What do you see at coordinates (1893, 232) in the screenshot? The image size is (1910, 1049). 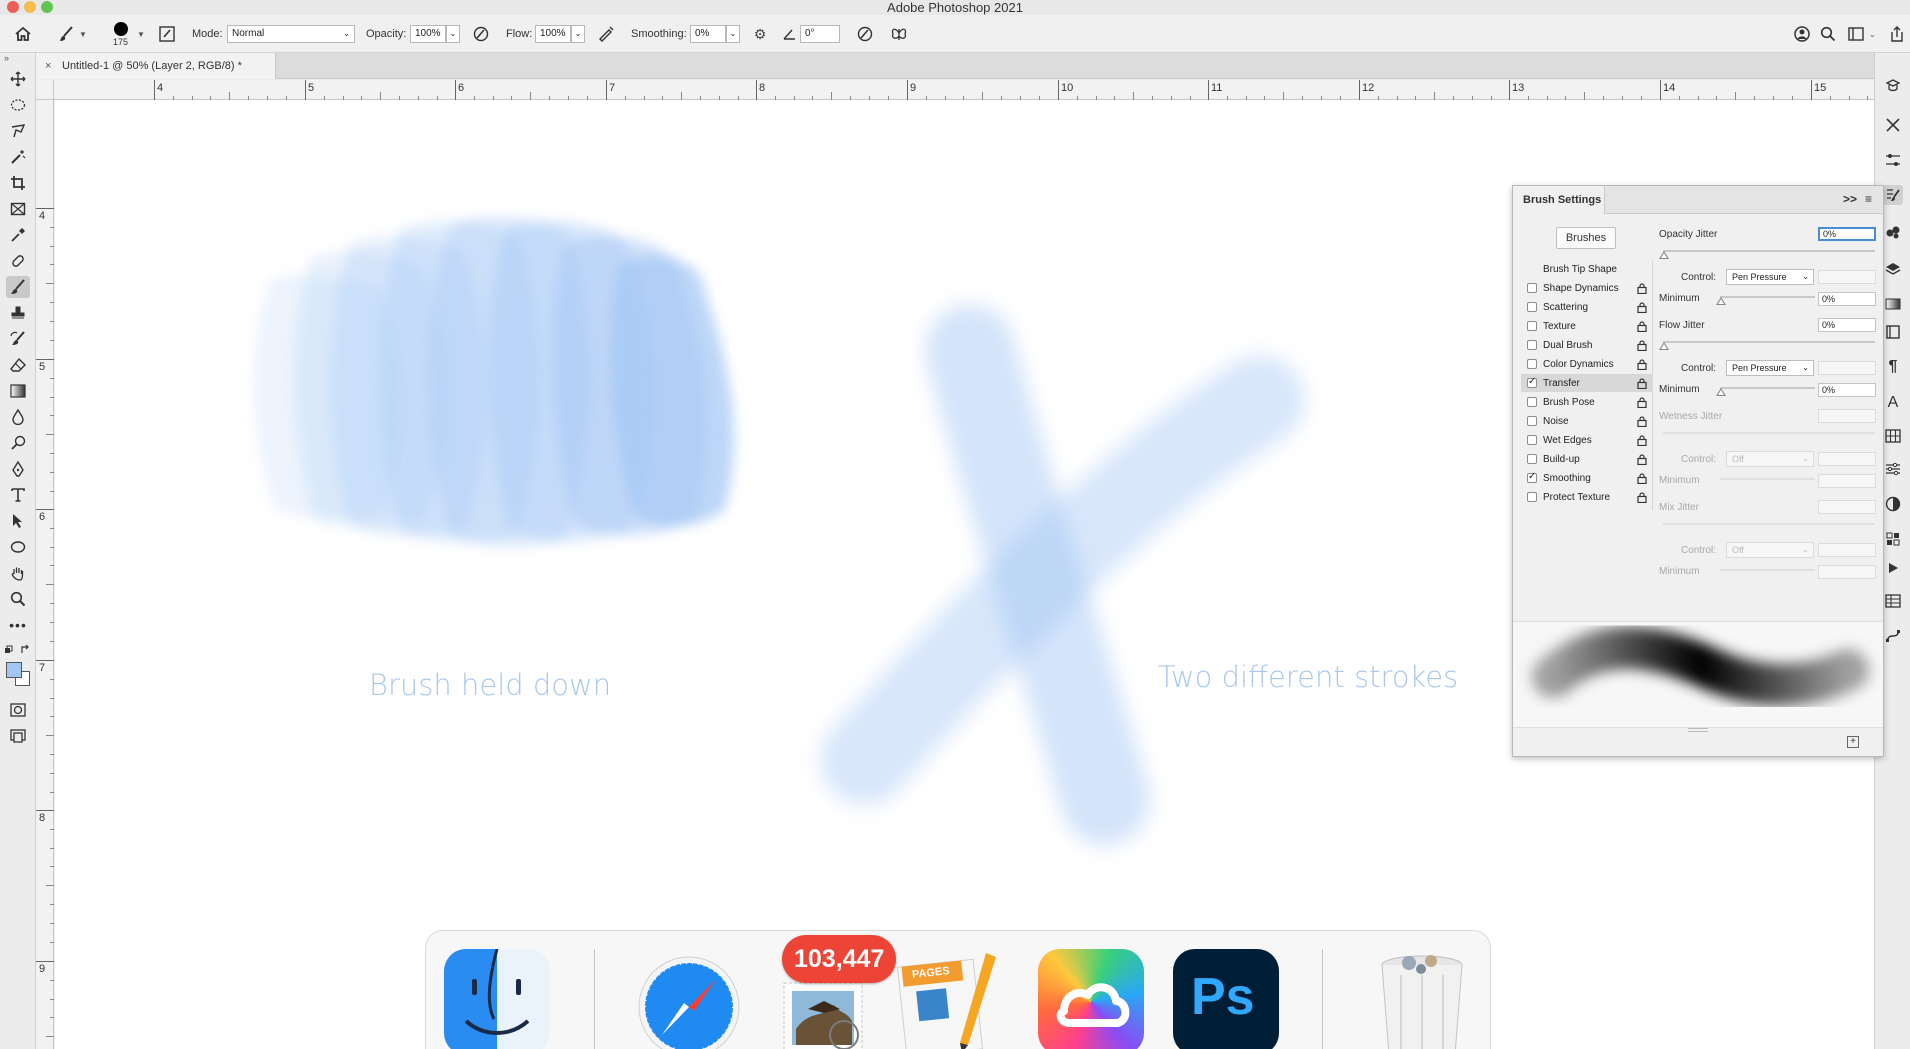 I see `brushes-panel-button` at bounding box center [1893, 232].